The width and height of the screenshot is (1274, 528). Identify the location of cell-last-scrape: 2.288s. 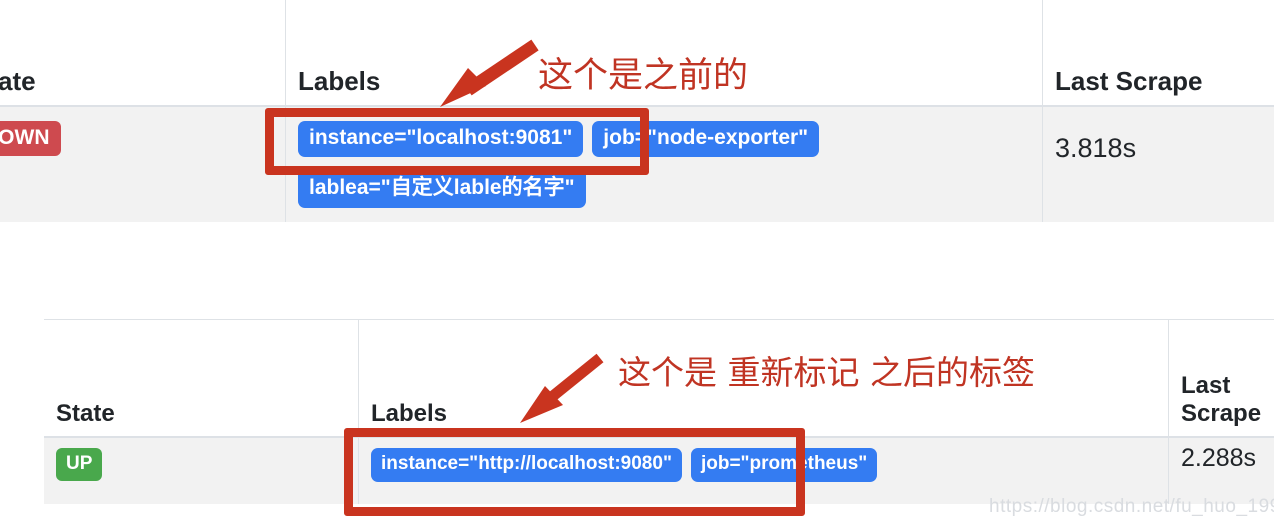
(1221, 471).